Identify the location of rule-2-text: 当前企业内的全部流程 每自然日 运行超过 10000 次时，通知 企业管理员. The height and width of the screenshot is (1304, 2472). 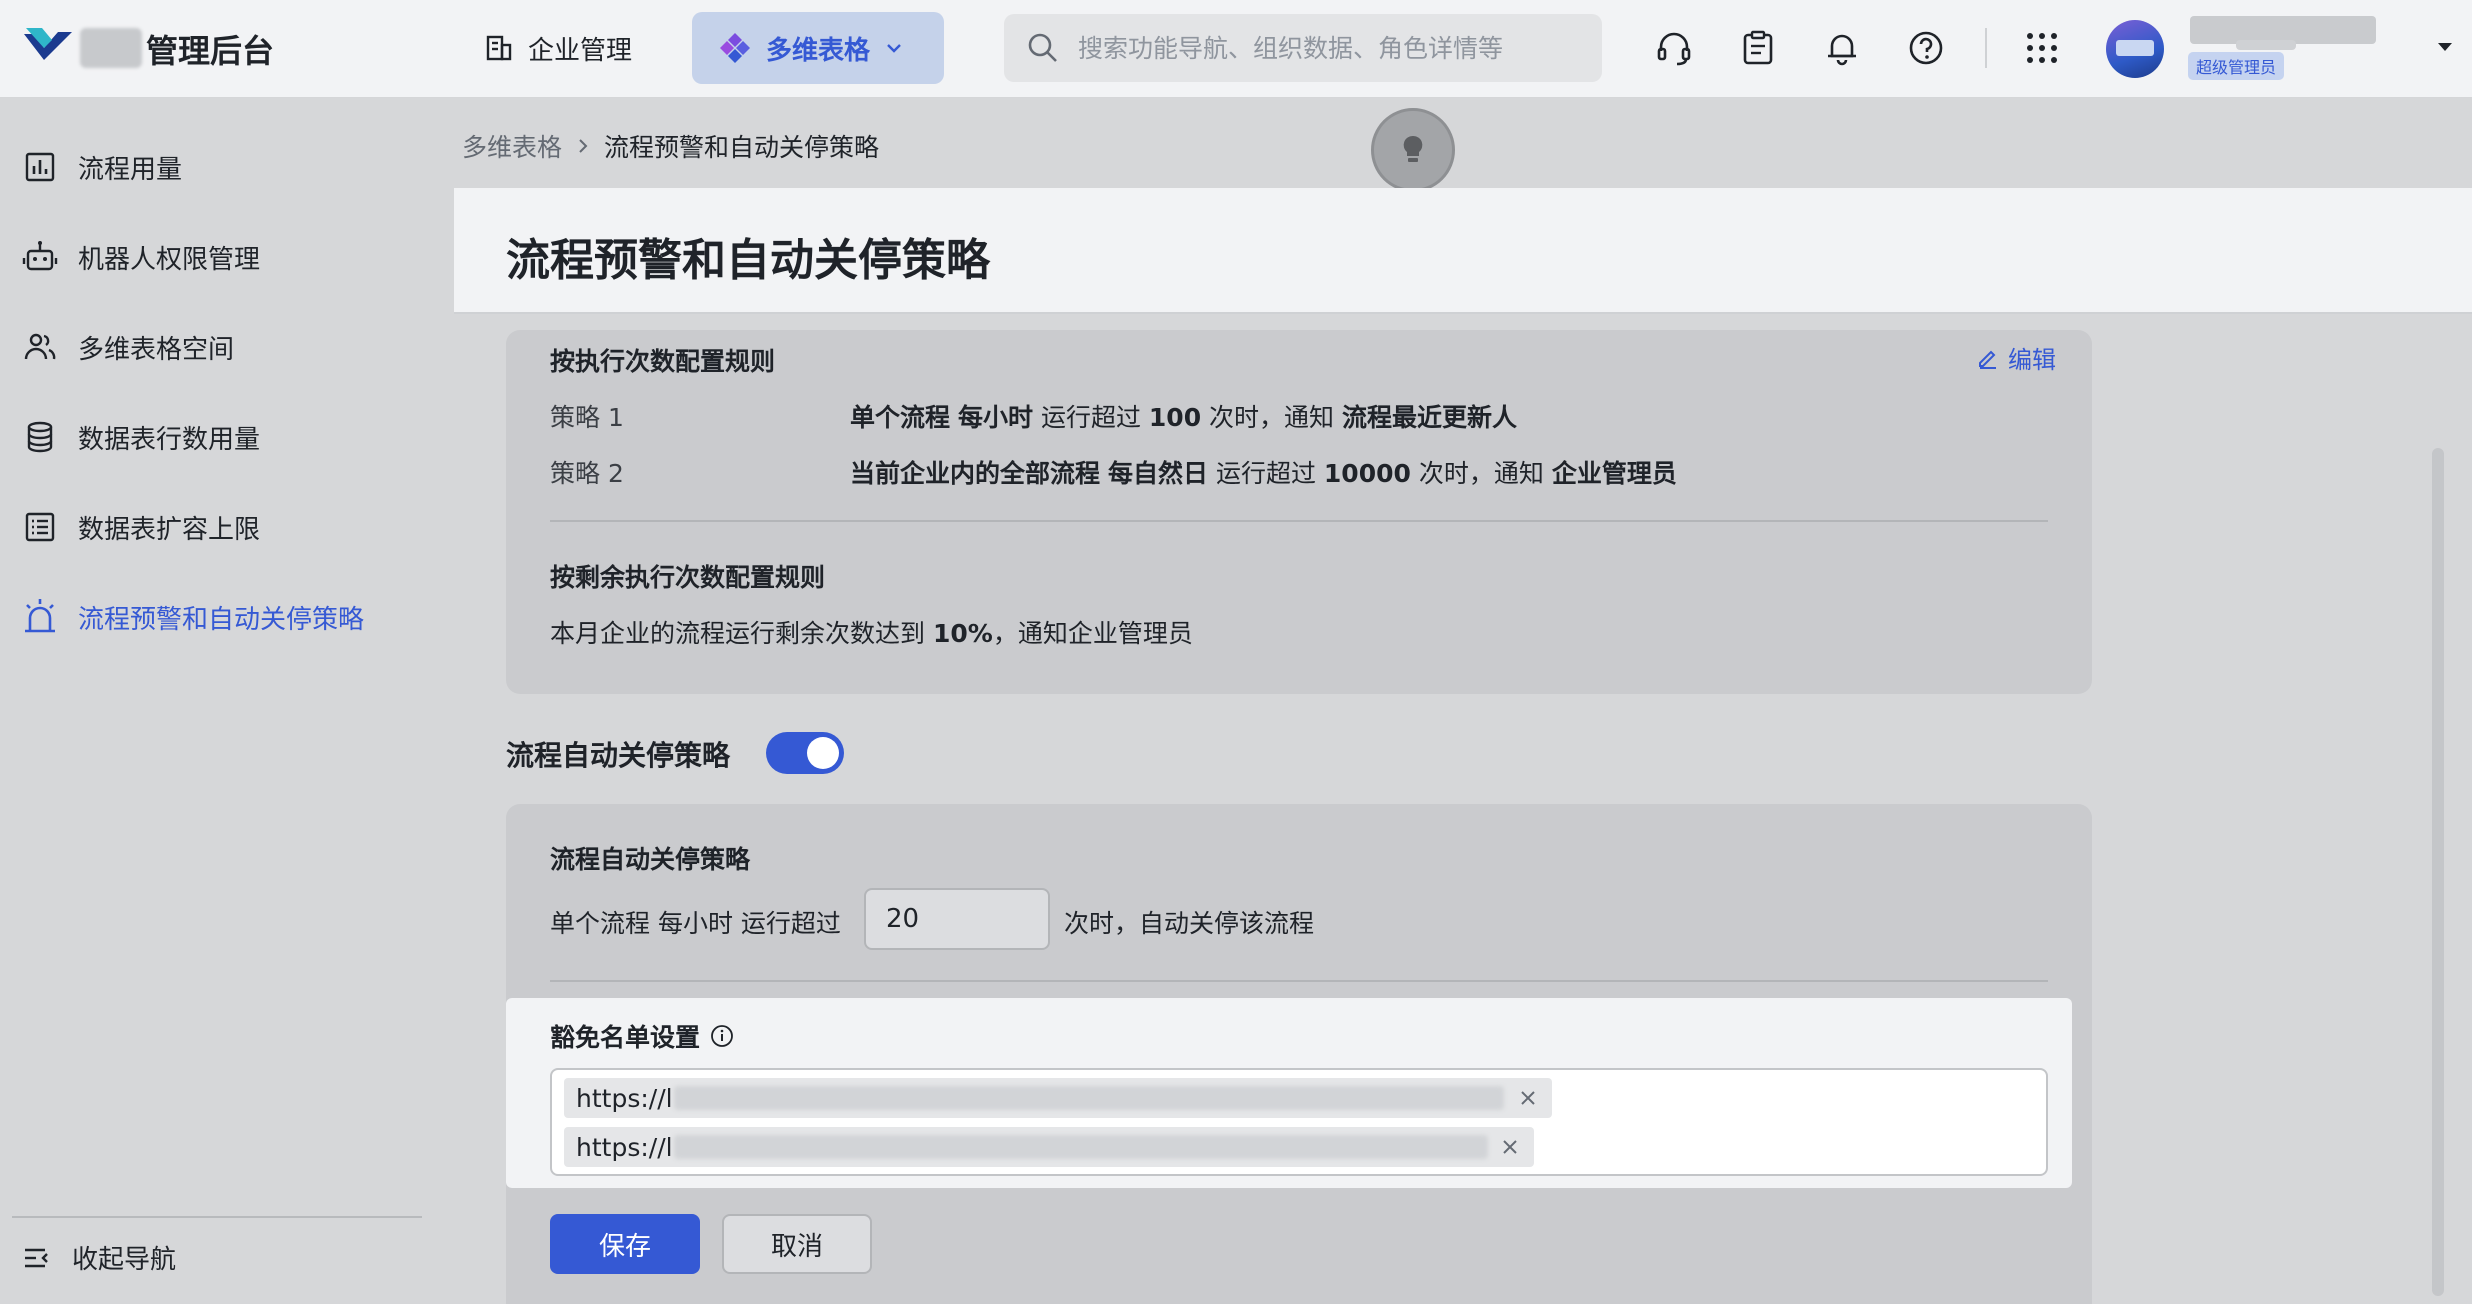
(1263, 472).